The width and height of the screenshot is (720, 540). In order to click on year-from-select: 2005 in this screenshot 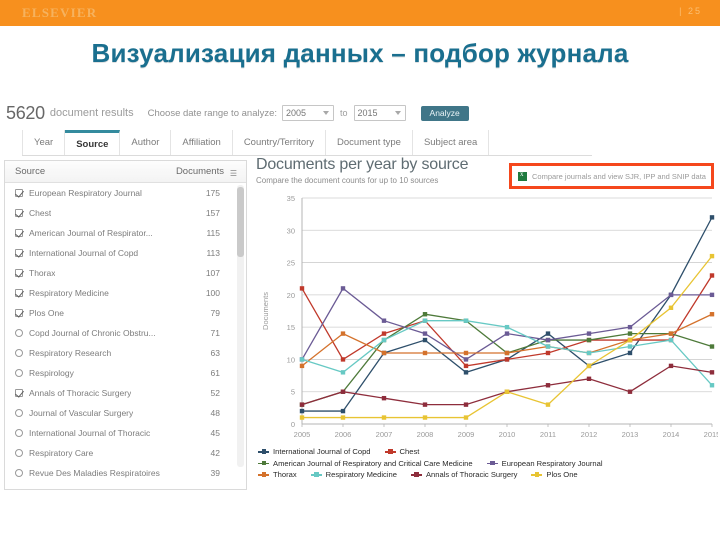, I will do `click(308, 113)`.